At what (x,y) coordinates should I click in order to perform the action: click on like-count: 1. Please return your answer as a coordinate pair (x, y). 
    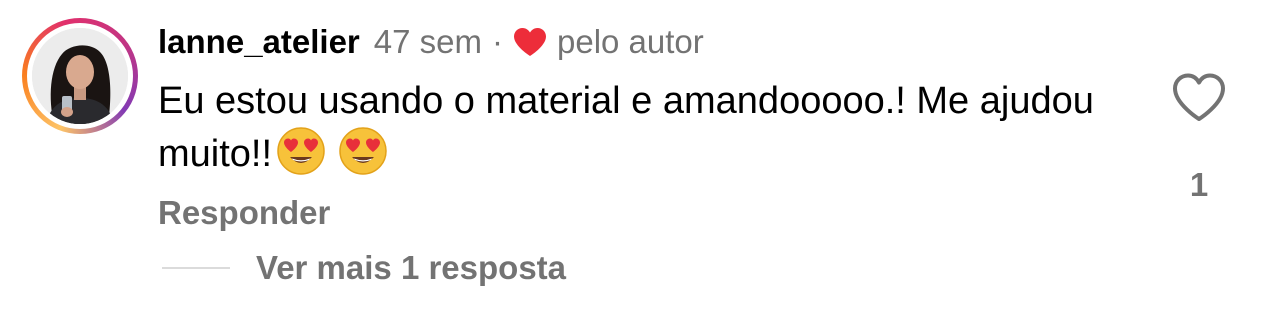
    Looking at the image, I should click on (1199, 184).